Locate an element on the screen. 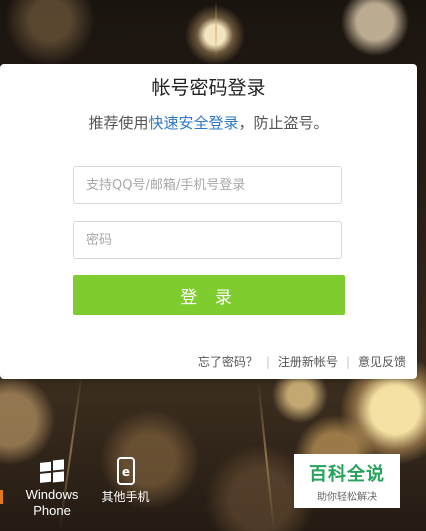  watermark-logo: 百科全说 助你轻松解决 is located at coordinates (347, 481).